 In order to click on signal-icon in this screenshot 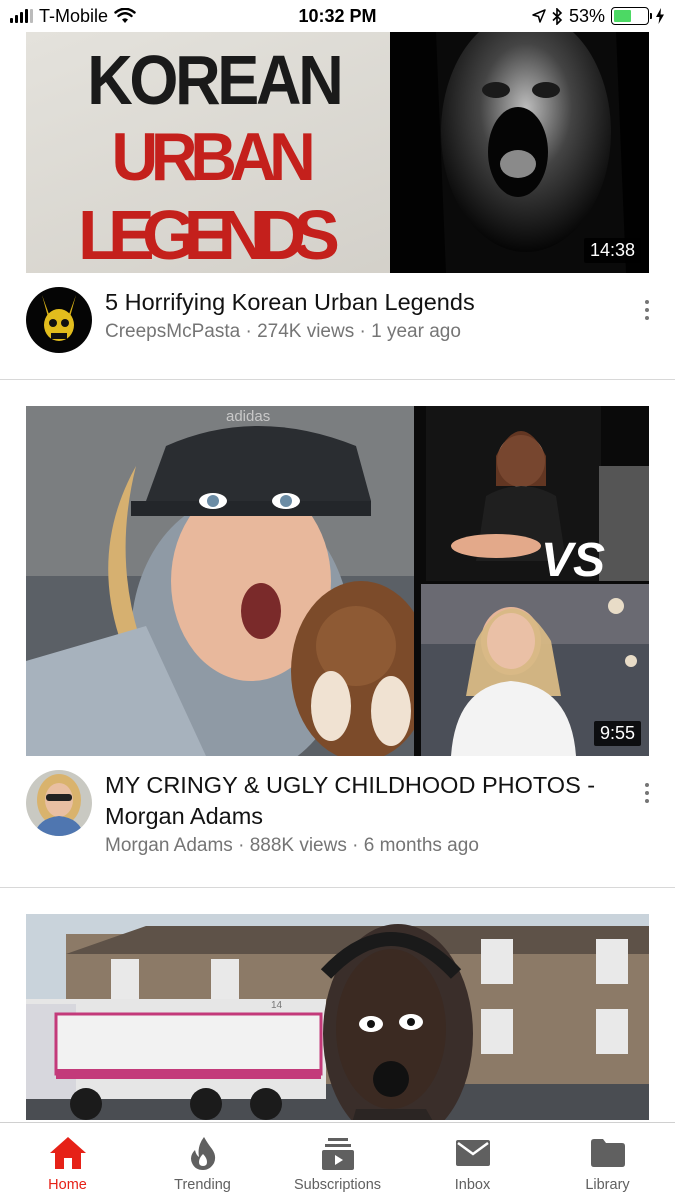, I will do `click(21, 16)`.